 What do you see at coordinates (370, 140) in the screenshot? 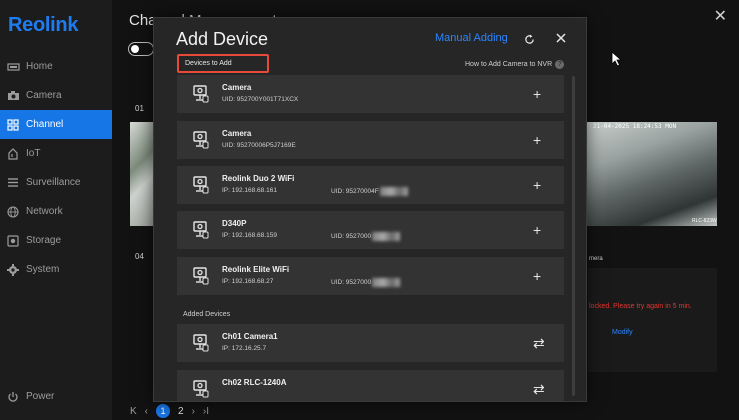
I see `device-row: Camera UID: 95270006P5J7169E +` at bounding box center [370, 140].